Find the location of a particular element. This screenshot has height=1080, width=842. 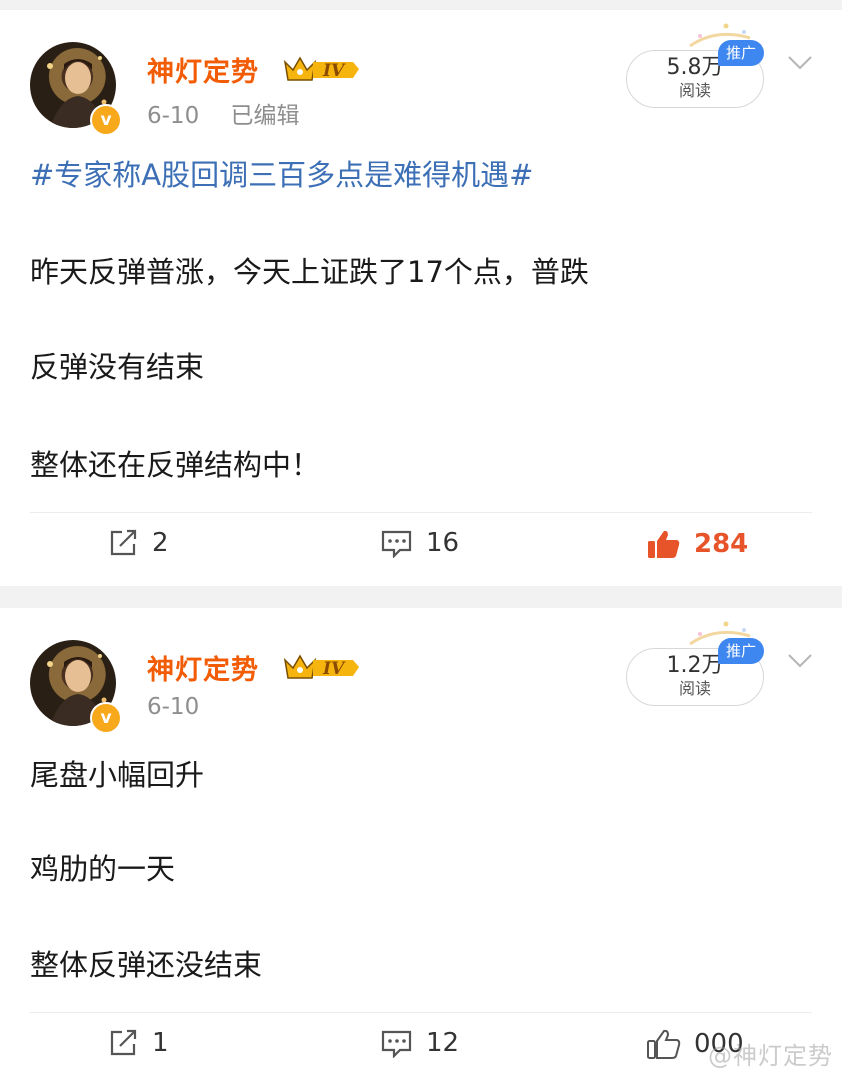

post-paragraph: 整体还在反弹结构中！ is located at coordinates (175, 465).